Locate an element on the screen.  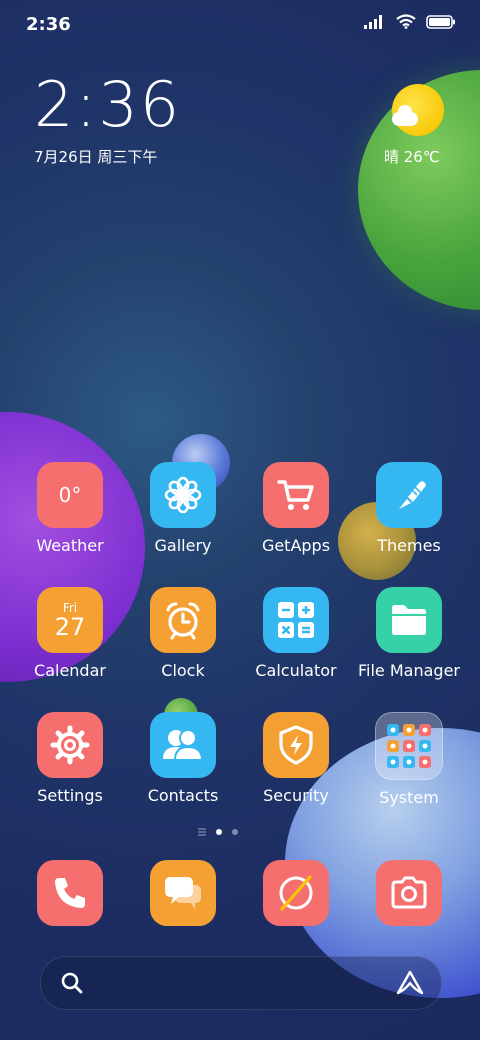
status-time: 2:36 is located at coordinates (48, 24).